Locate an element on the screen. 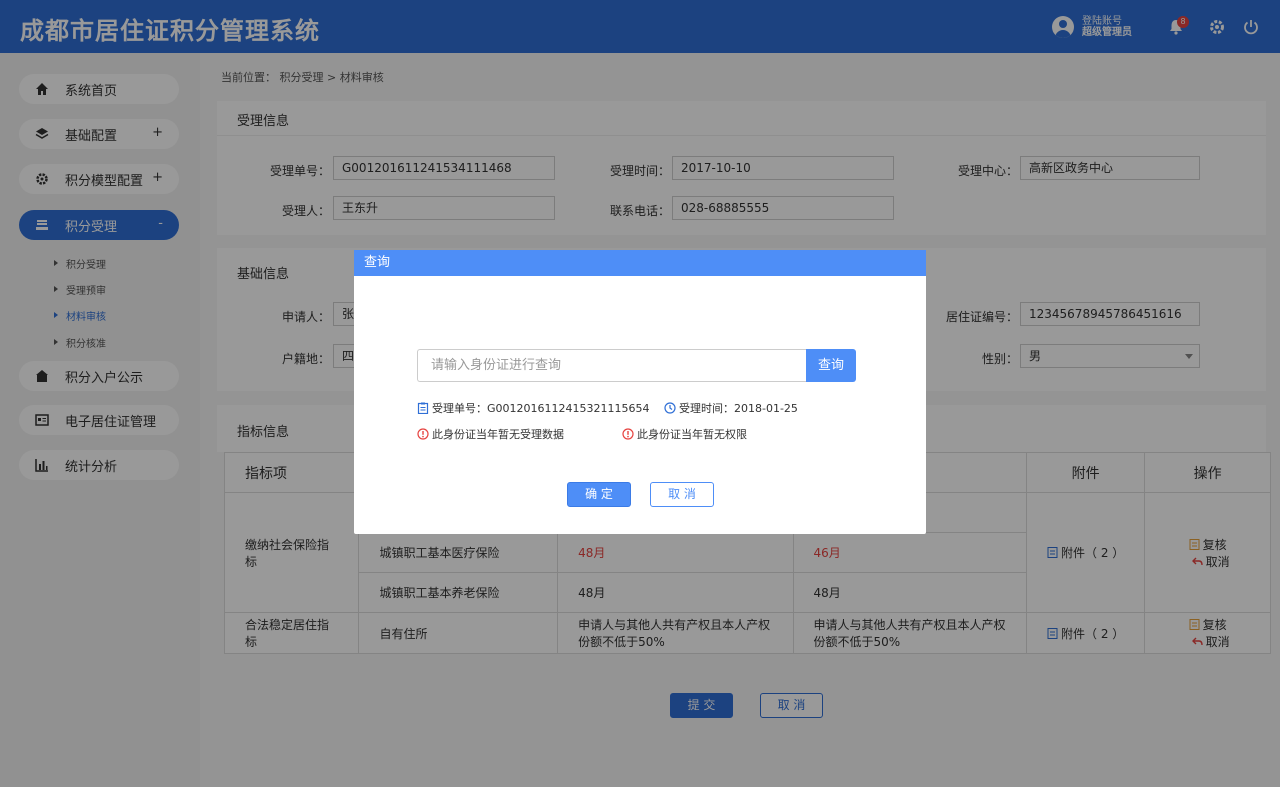  dialog-title: 查询 is located at coordinates (640, 263).